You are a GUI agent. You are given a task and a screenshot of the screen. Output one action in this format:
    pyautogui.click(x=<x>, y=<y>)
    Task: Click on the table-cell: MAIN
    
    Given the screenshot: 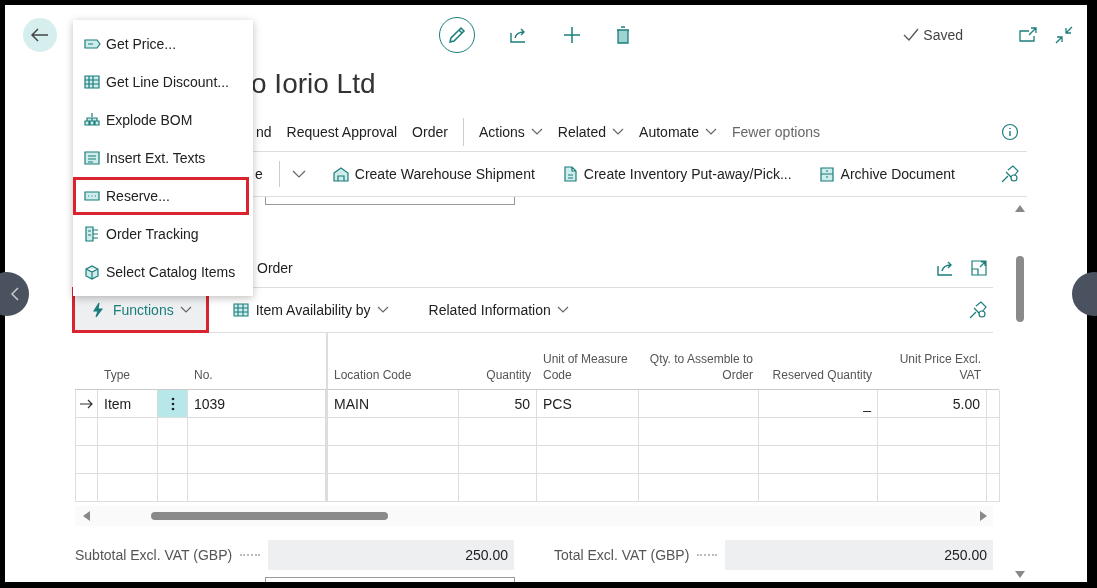 What is the action you would take?
    pyautogui.click(x=392, y=404)
    